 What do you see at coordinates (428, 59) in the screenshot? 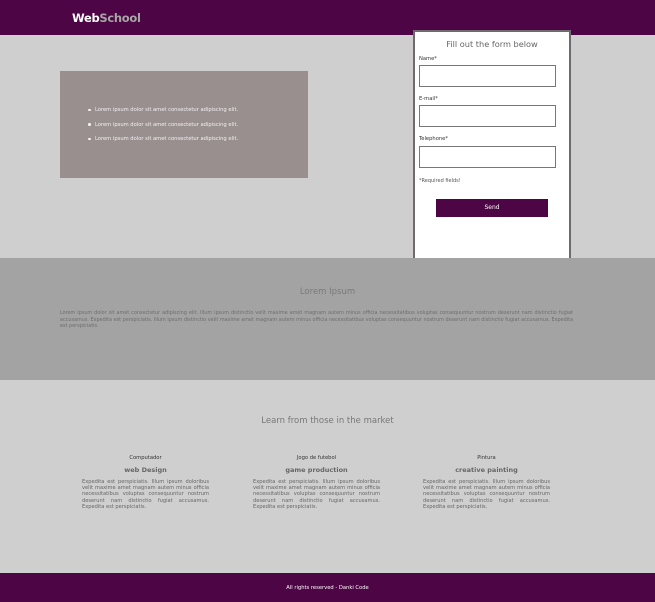
I see `name-label: Name*` at bounding box center [428, 59].